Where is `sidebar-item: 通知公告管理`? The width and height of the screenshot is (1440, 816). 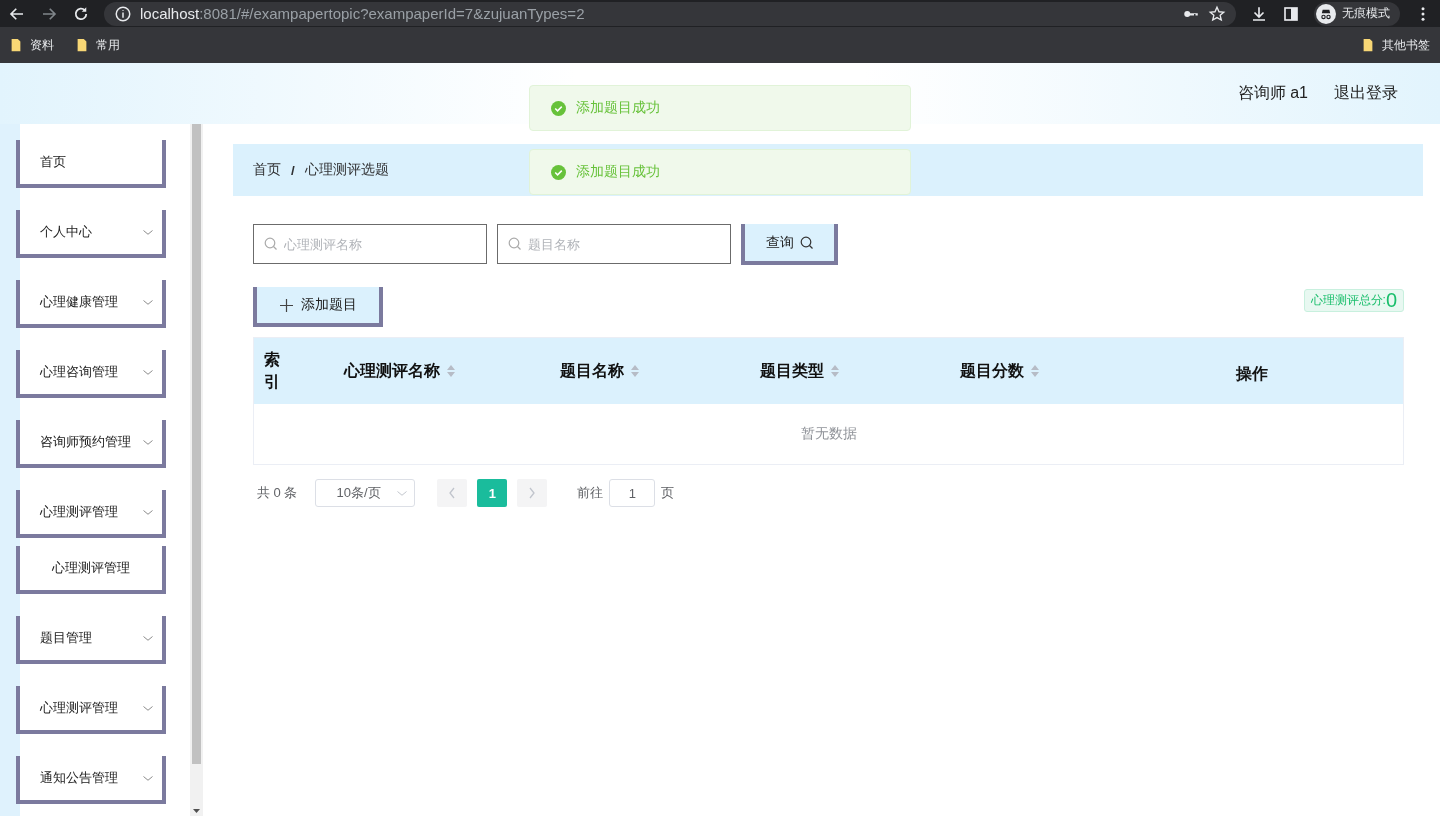 sidebar-item: 通知公告管理 is located at coordinates (91, 780).